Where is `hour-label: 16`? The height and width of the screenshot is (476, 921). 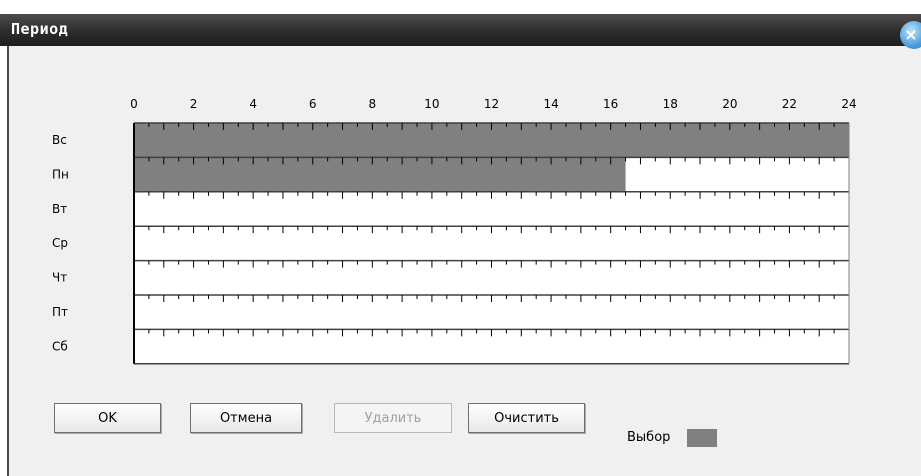
hour-label: 16 is located at coordinates (610, 104).